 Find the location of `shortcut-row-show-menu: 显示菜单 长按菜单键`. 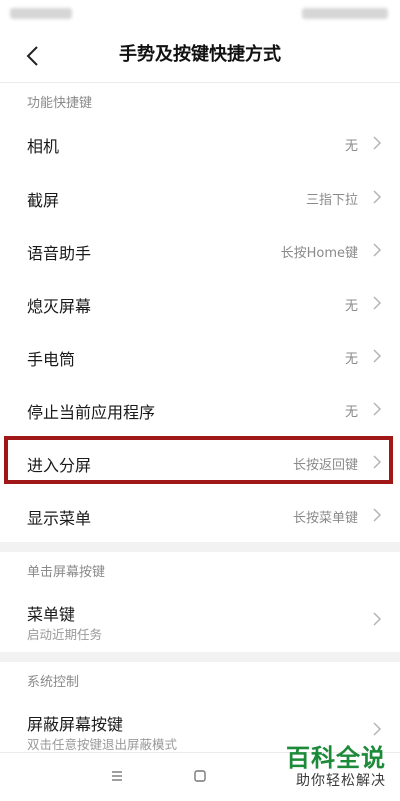

shortcut-row-show-menu: 显示菜单 长按菜单键 is located at coordinates (200, 515).